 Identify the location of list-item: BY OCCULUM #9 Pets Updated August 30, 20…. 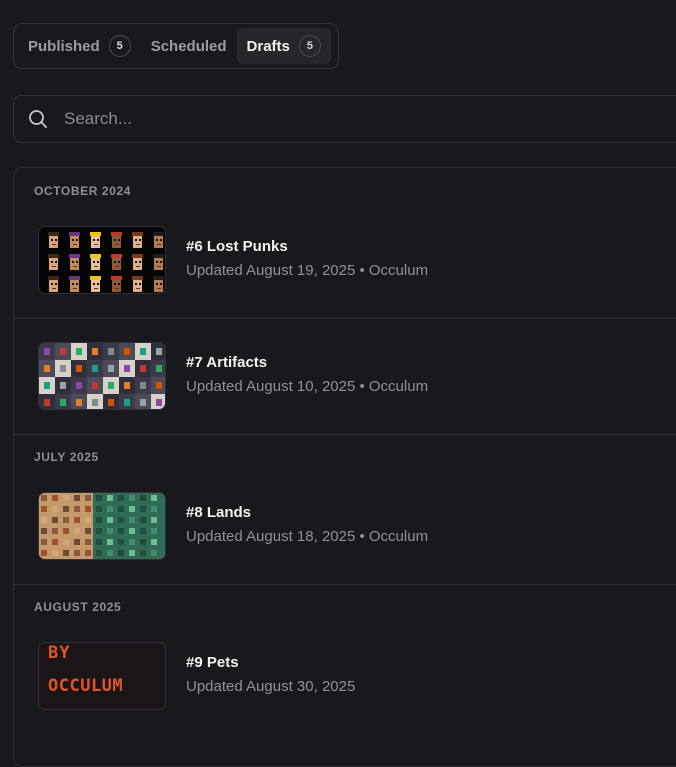
(345, 685).